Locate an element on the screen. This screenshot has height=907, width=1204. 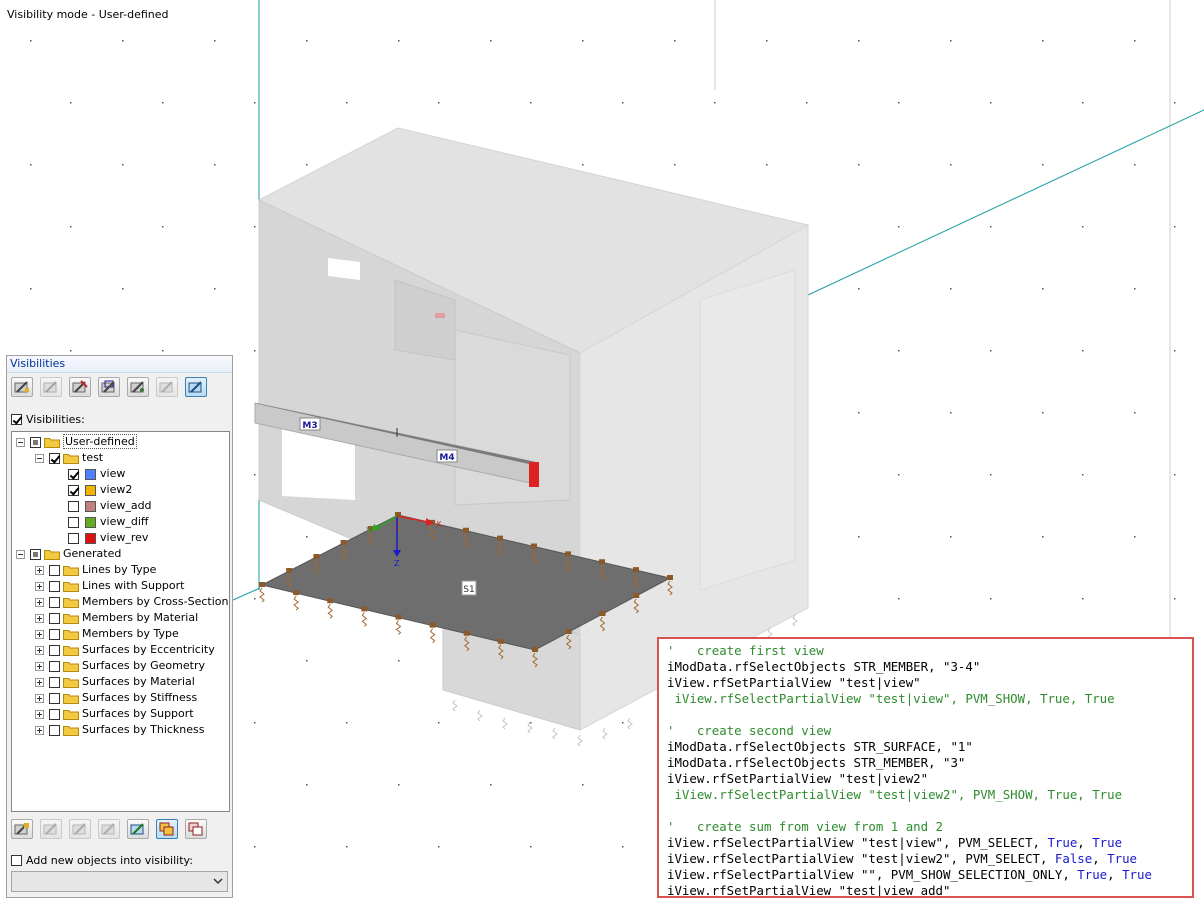
new-visibility-button is located at coordinates (22, 387).